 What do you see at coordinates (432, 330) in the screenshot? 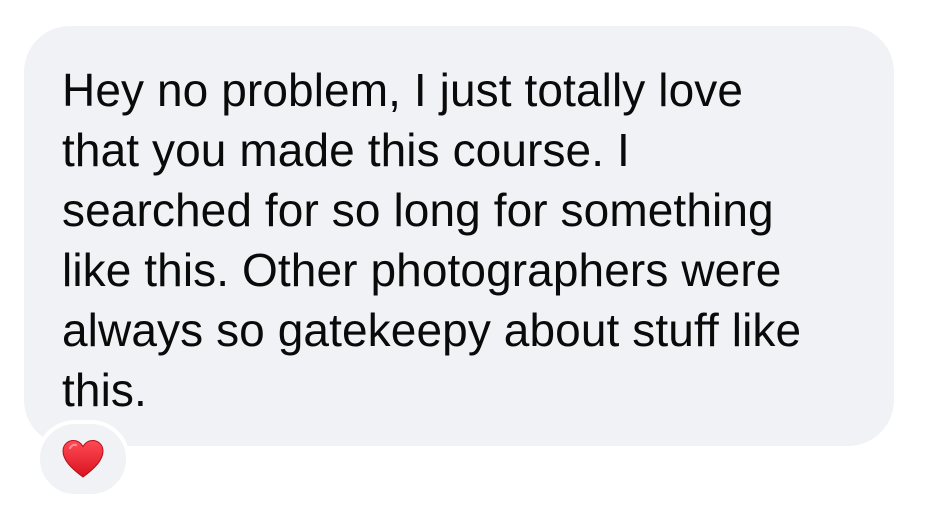
I see `message-line: always so gatekeepy about stuff like` at bounding box center [432, 330].